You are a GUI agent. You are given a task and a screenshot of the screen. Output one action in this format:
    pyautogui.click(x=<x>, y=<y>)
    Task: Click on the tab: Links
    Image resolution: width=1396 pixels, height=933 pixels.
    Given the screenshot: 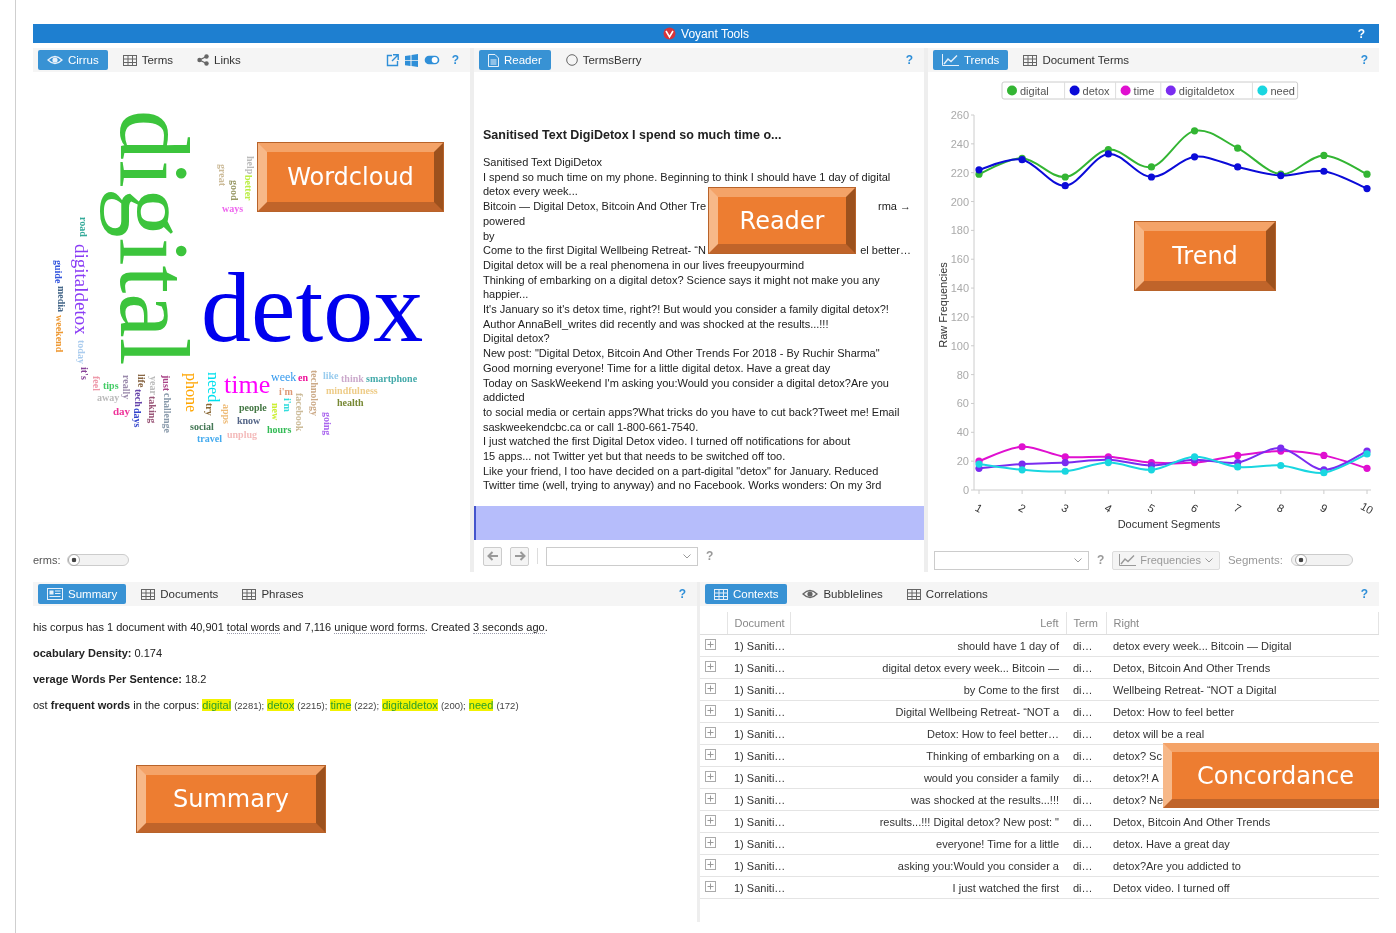 What is the action you would take?
    pyautogui.click(x=219, y=60)
    